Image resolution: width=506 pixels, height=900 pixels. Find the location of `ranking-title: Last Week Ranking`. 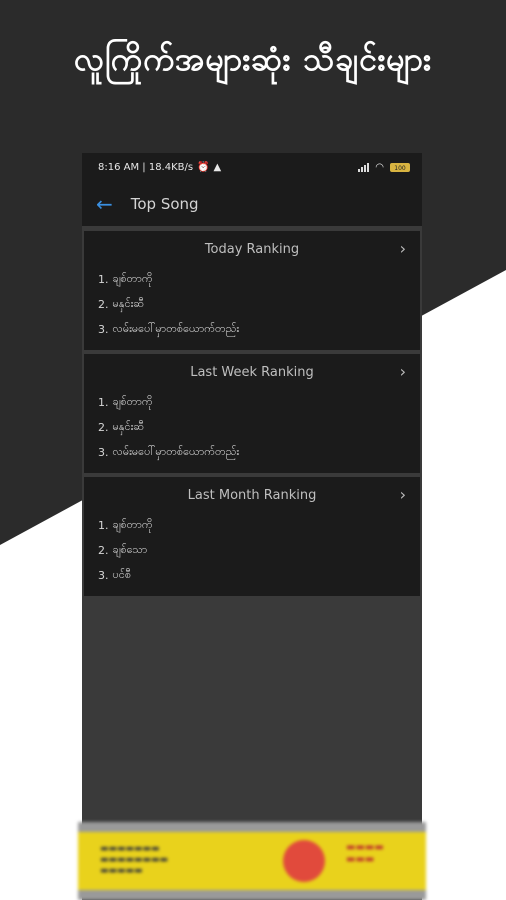

ranking-title: Last Week Ranking is located at coordinates (252, 372).